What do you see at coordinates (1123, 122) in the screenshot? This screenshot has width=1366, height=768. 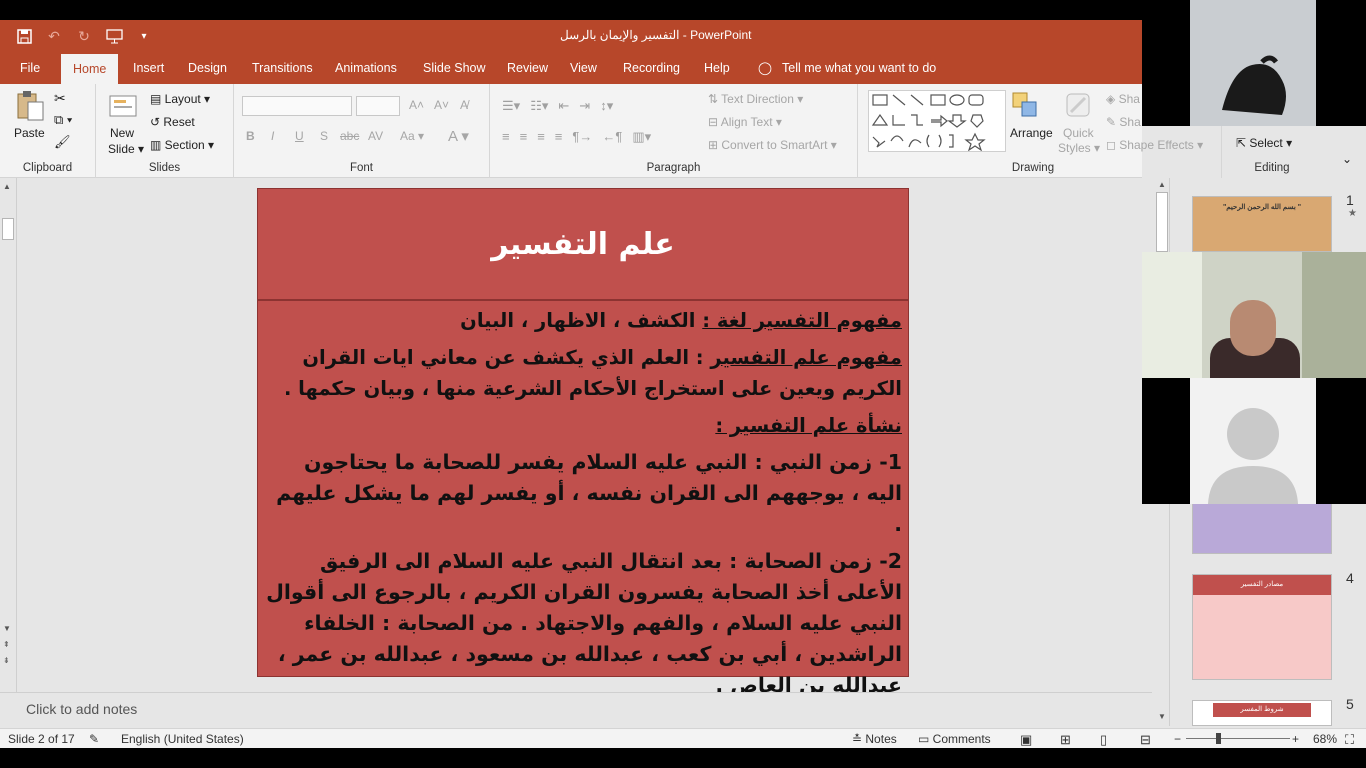 I see `shape-outline-button: ✎ Sha` at bounding box center [1123, 122].